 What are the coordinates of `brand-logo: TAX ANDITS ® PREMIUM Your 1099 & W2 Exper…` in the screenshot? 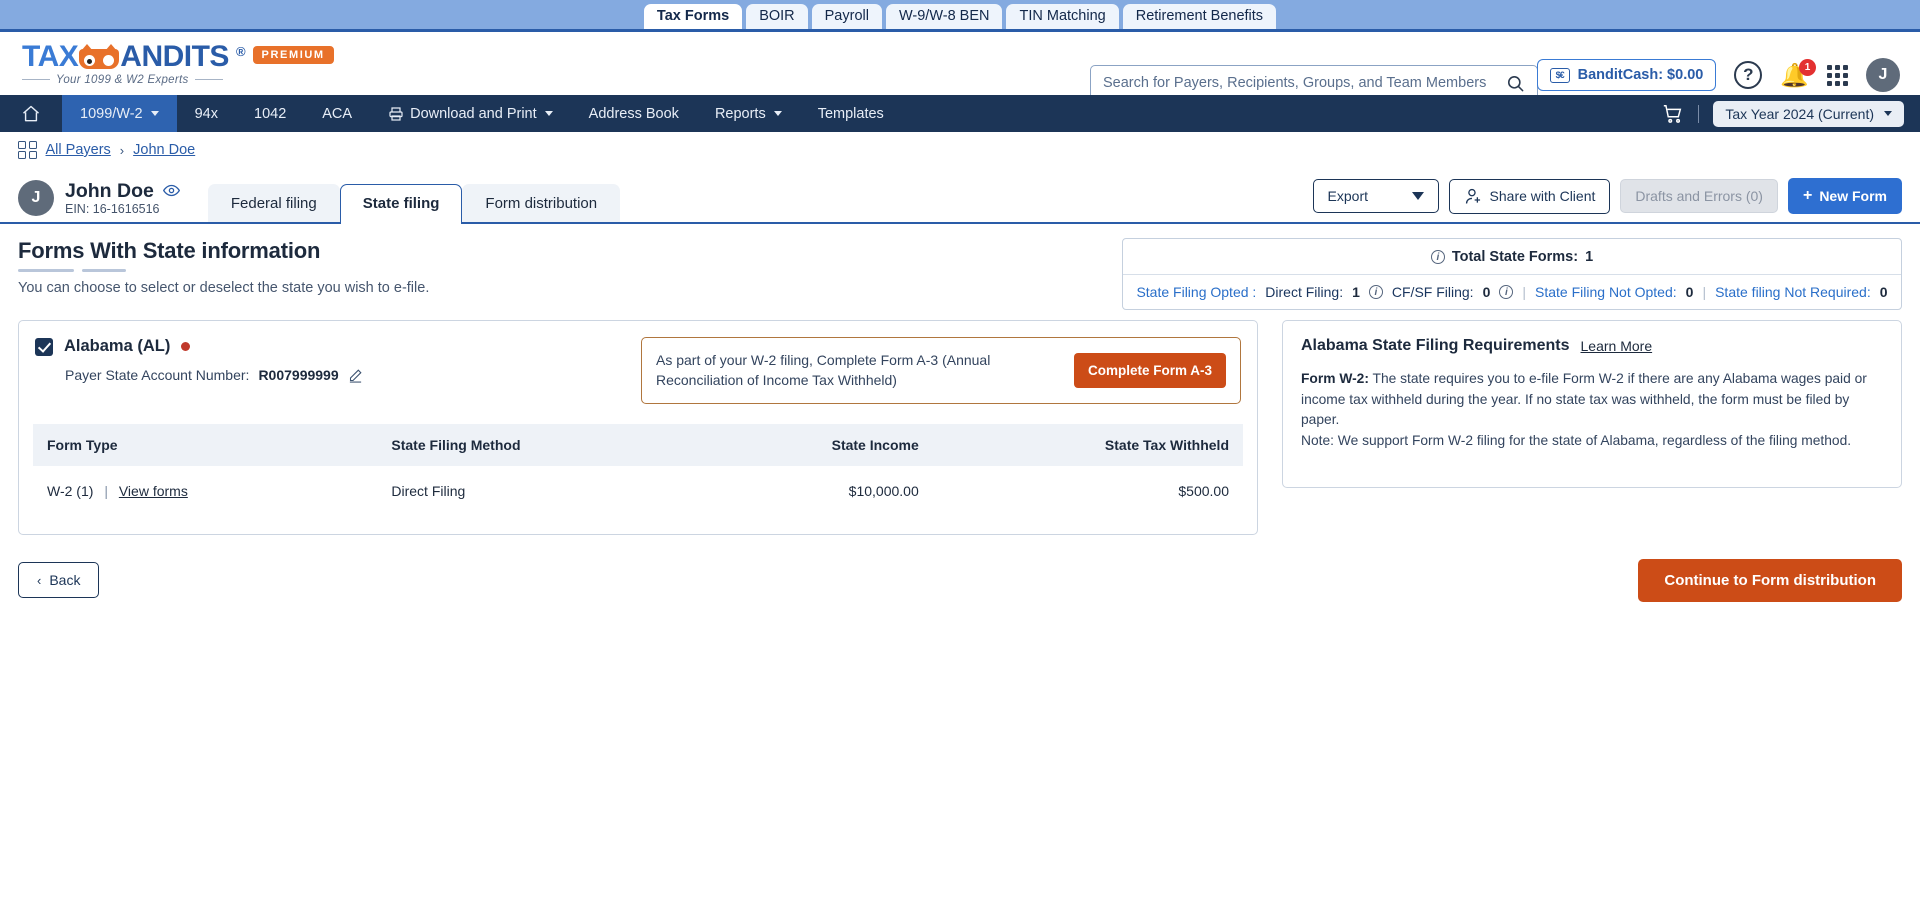 It's located at (178, 63).